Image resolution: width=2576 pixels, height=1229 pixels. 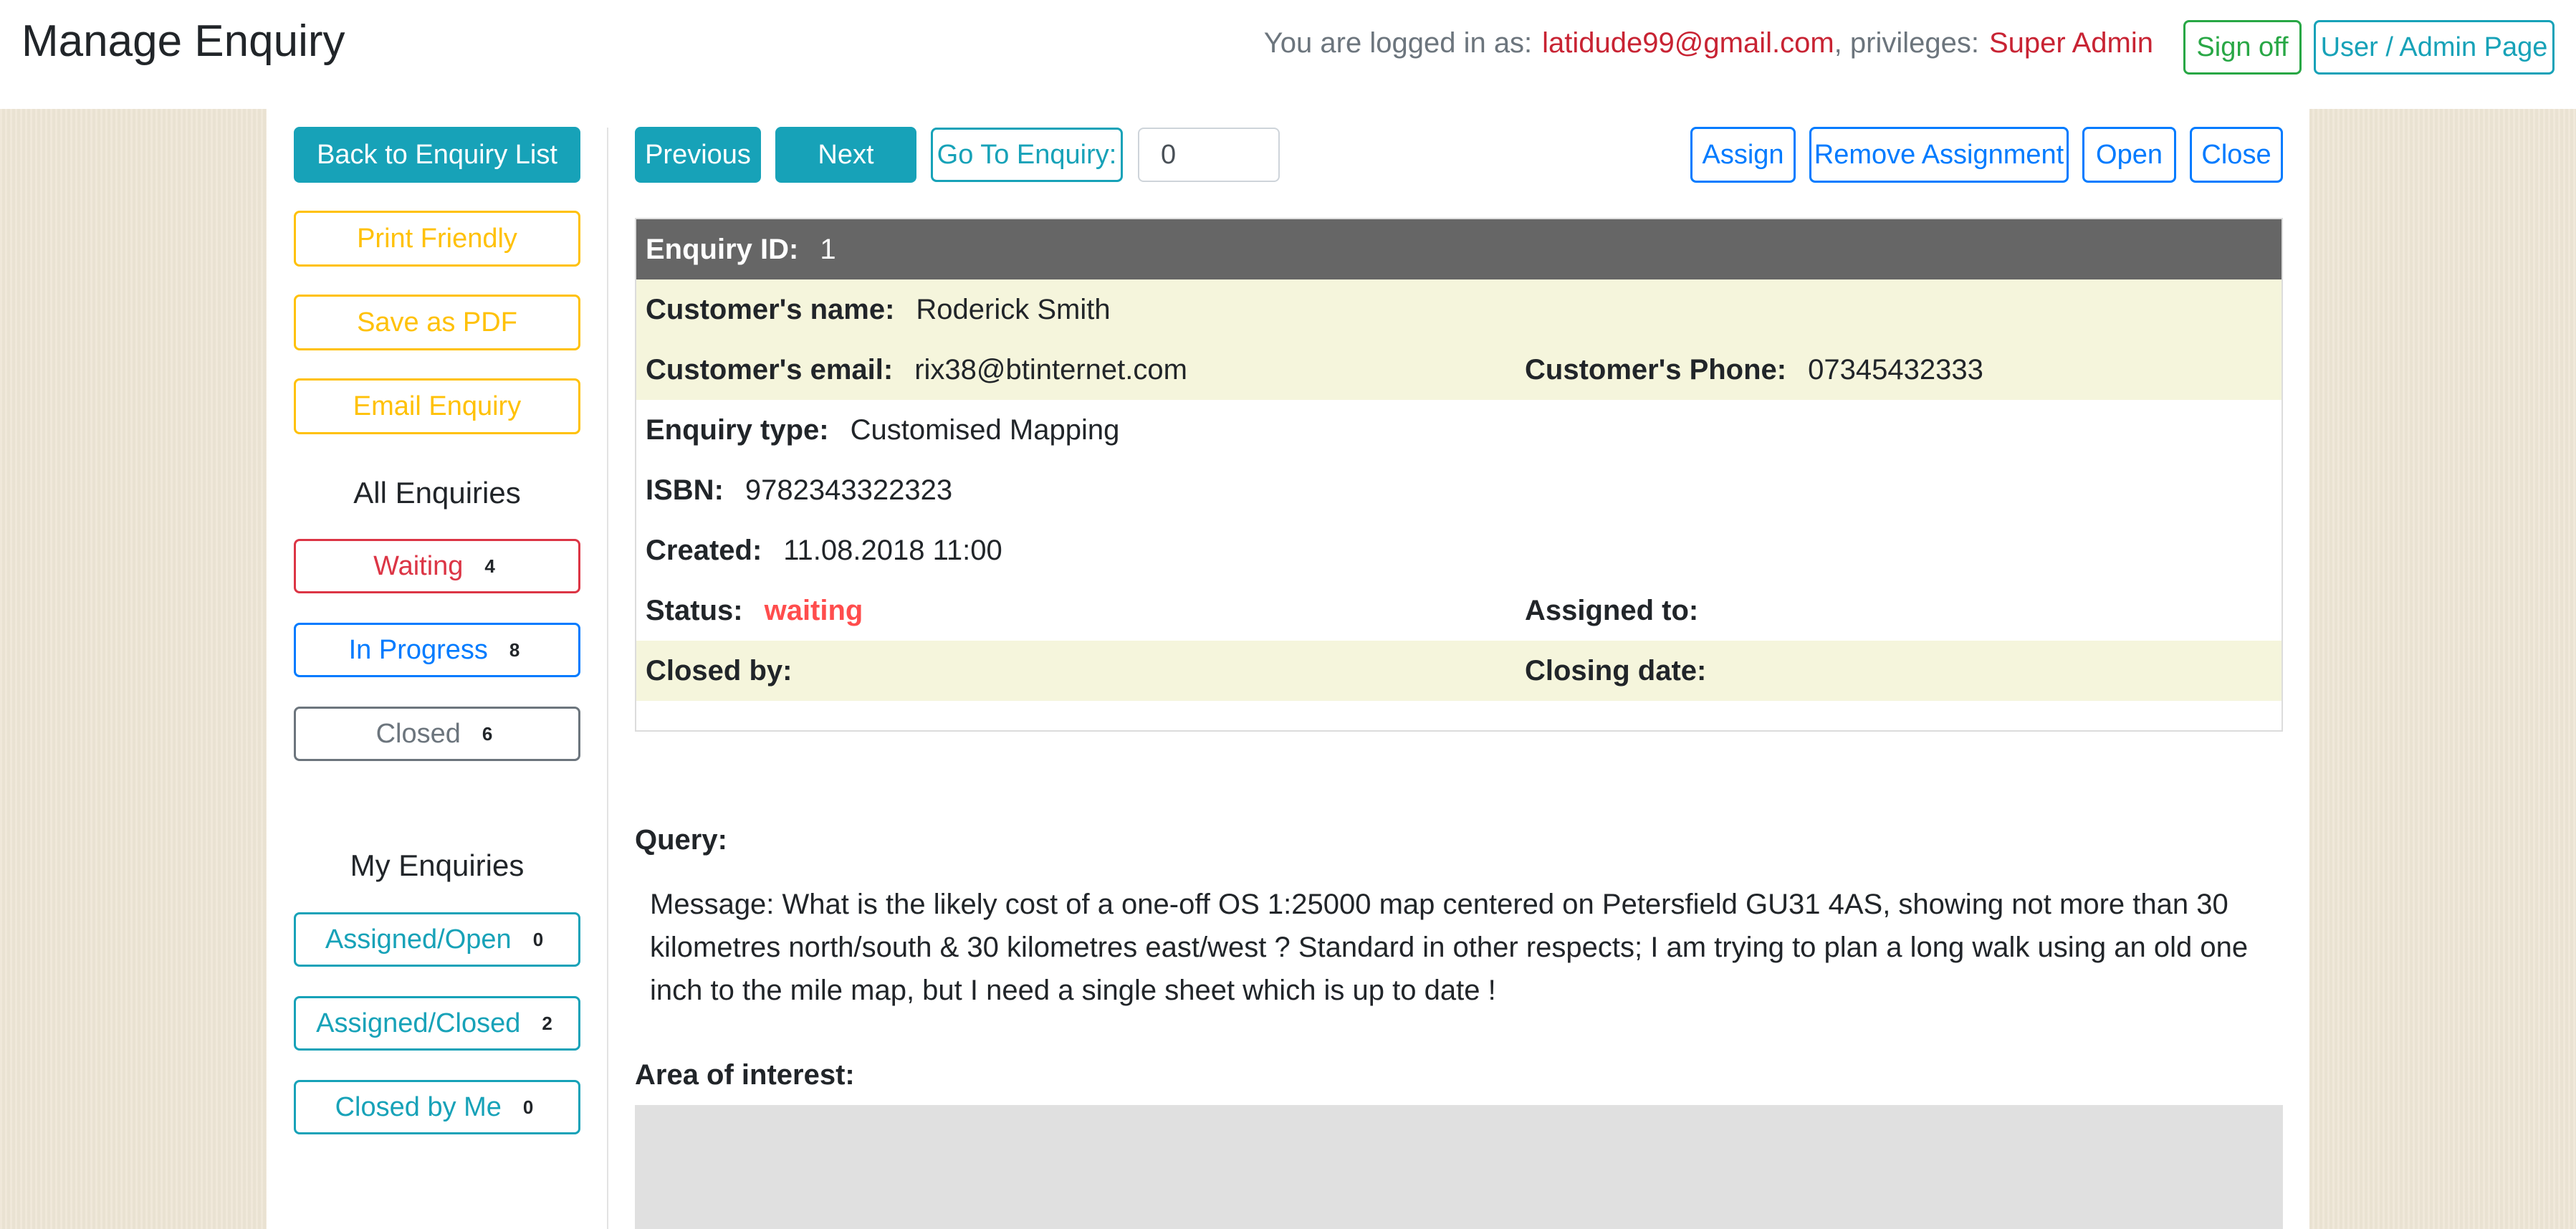 I want to click on query-label: Query:, so click(x=681, y=840).